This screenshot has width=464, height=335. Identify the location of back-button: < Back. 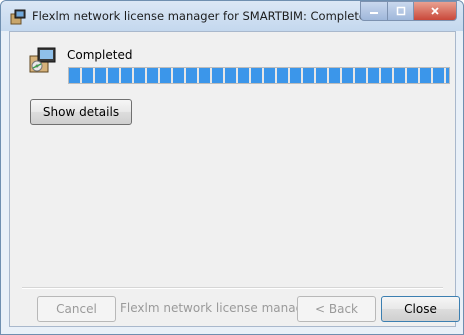
(336, 309).